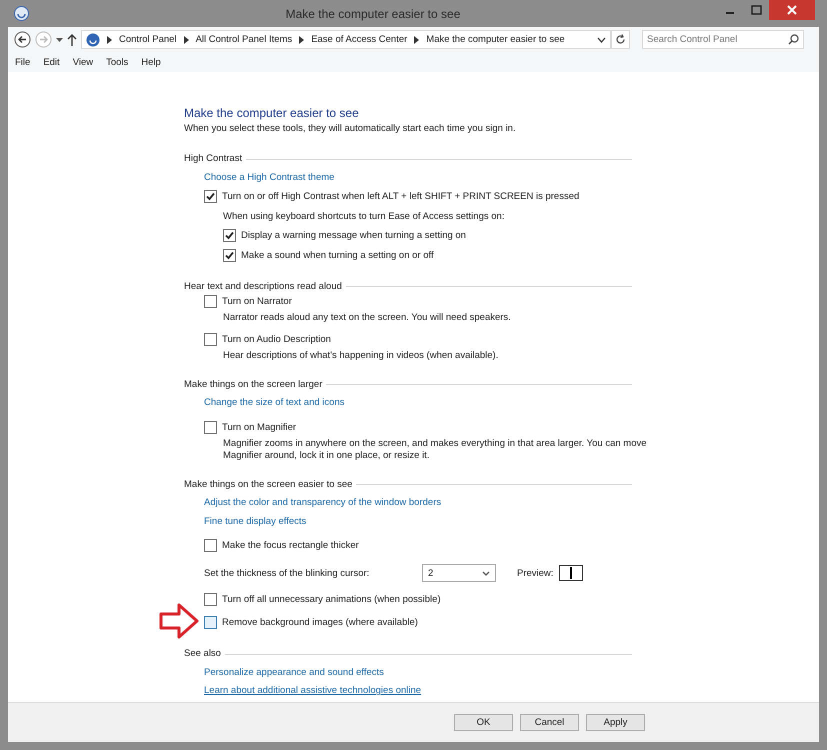 The width and height of the screenshot is (827, 750). I want to click on dialog-button: Cancel, so click(549, 722).